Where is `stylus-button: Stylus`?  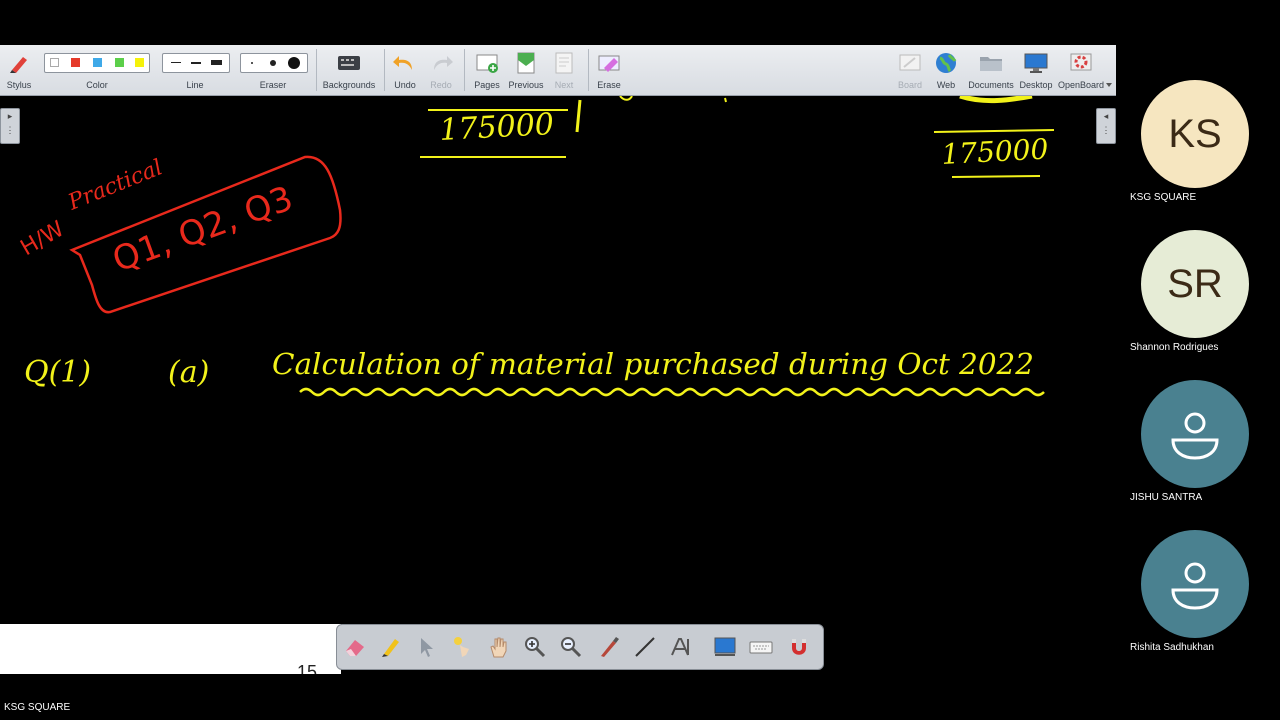
stylus-button: Stylus is located at coordinates (19, 70).